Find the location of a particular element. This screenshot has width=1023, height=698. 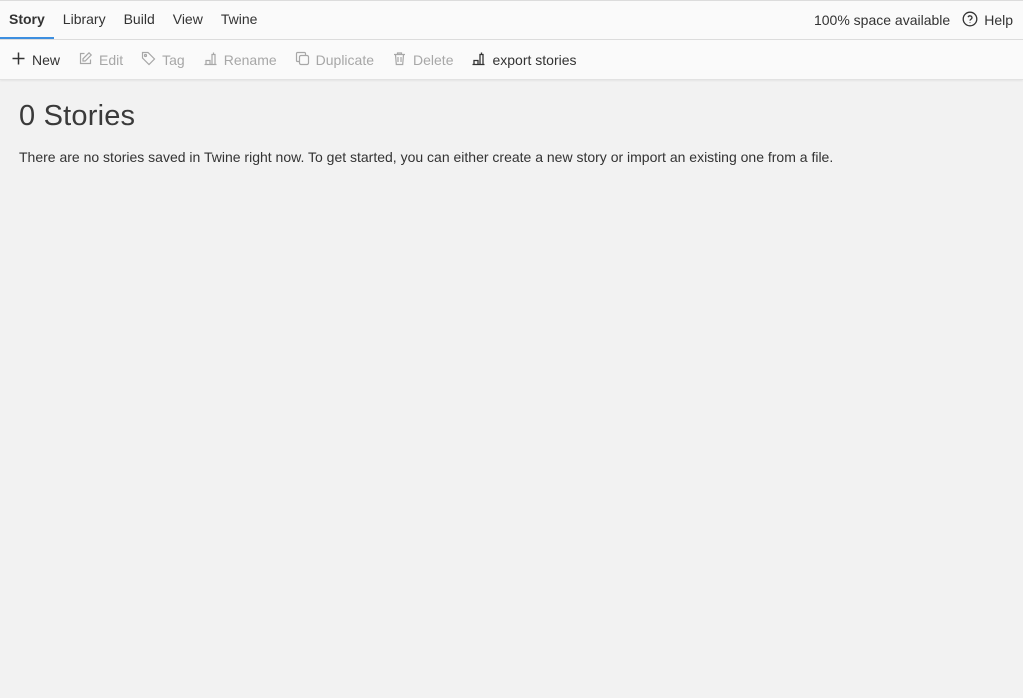

tab-view: View is located at coordinates (188, 20).